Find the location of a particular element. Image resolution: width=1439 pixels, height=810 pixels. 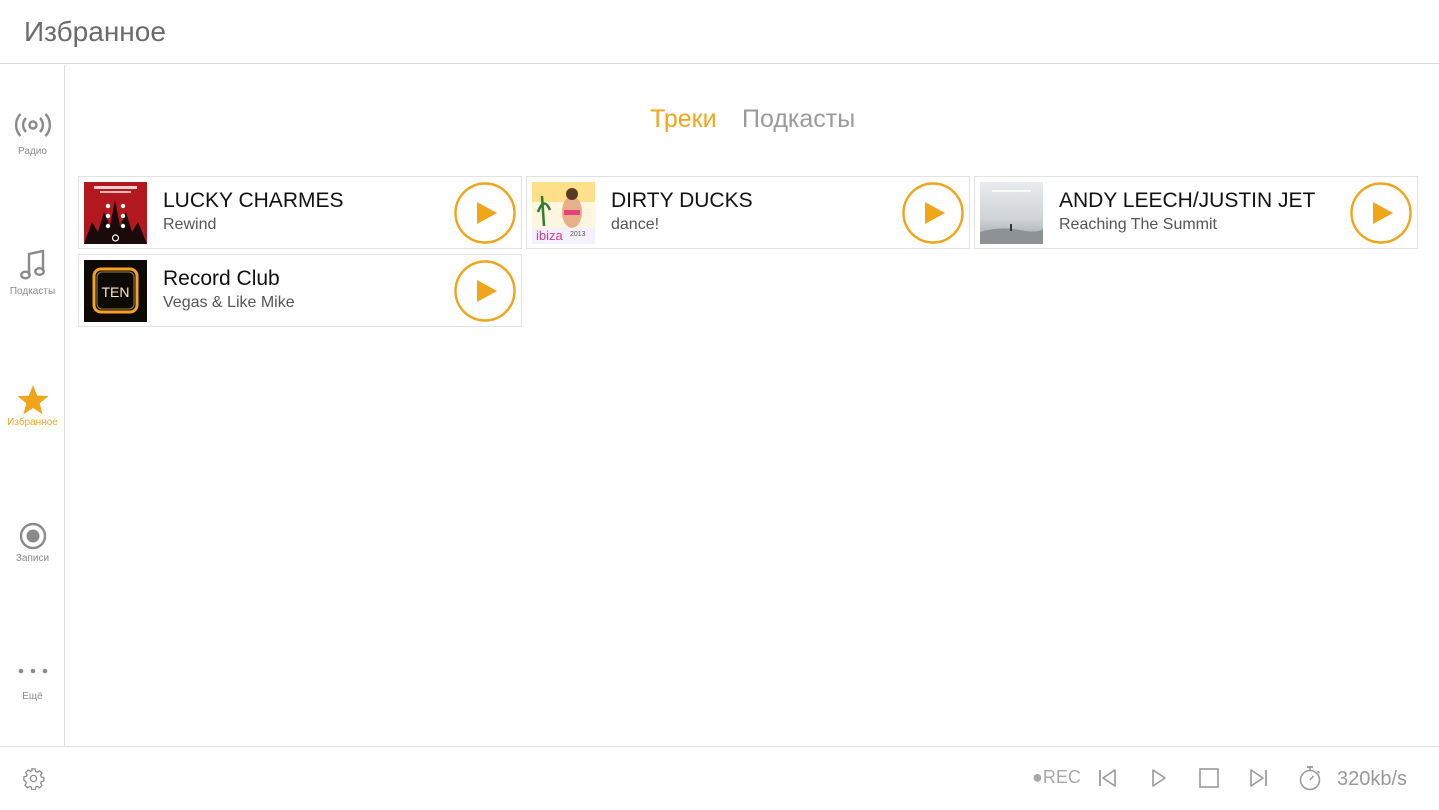

more-dots-icon is located at coordinates (32, 671).